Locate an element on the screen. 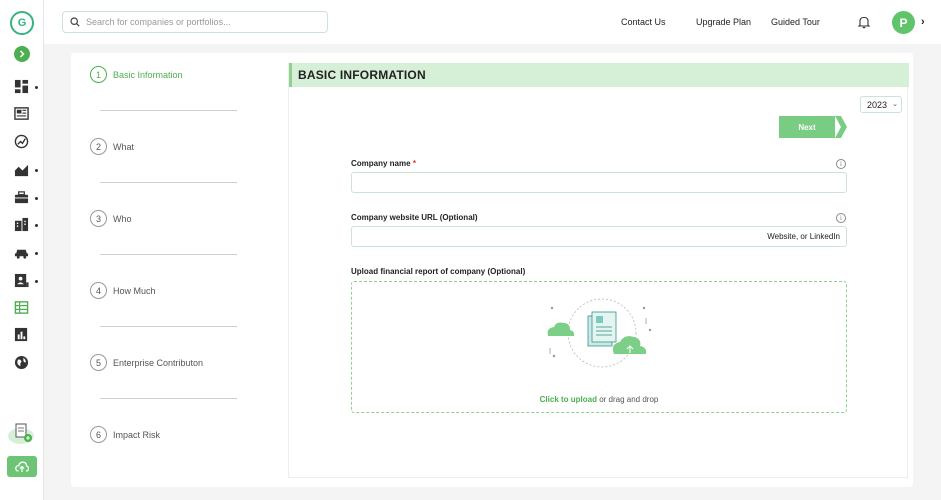  file-dropzone: Click to upload or drag and drop is located at coordinates (599, 347).